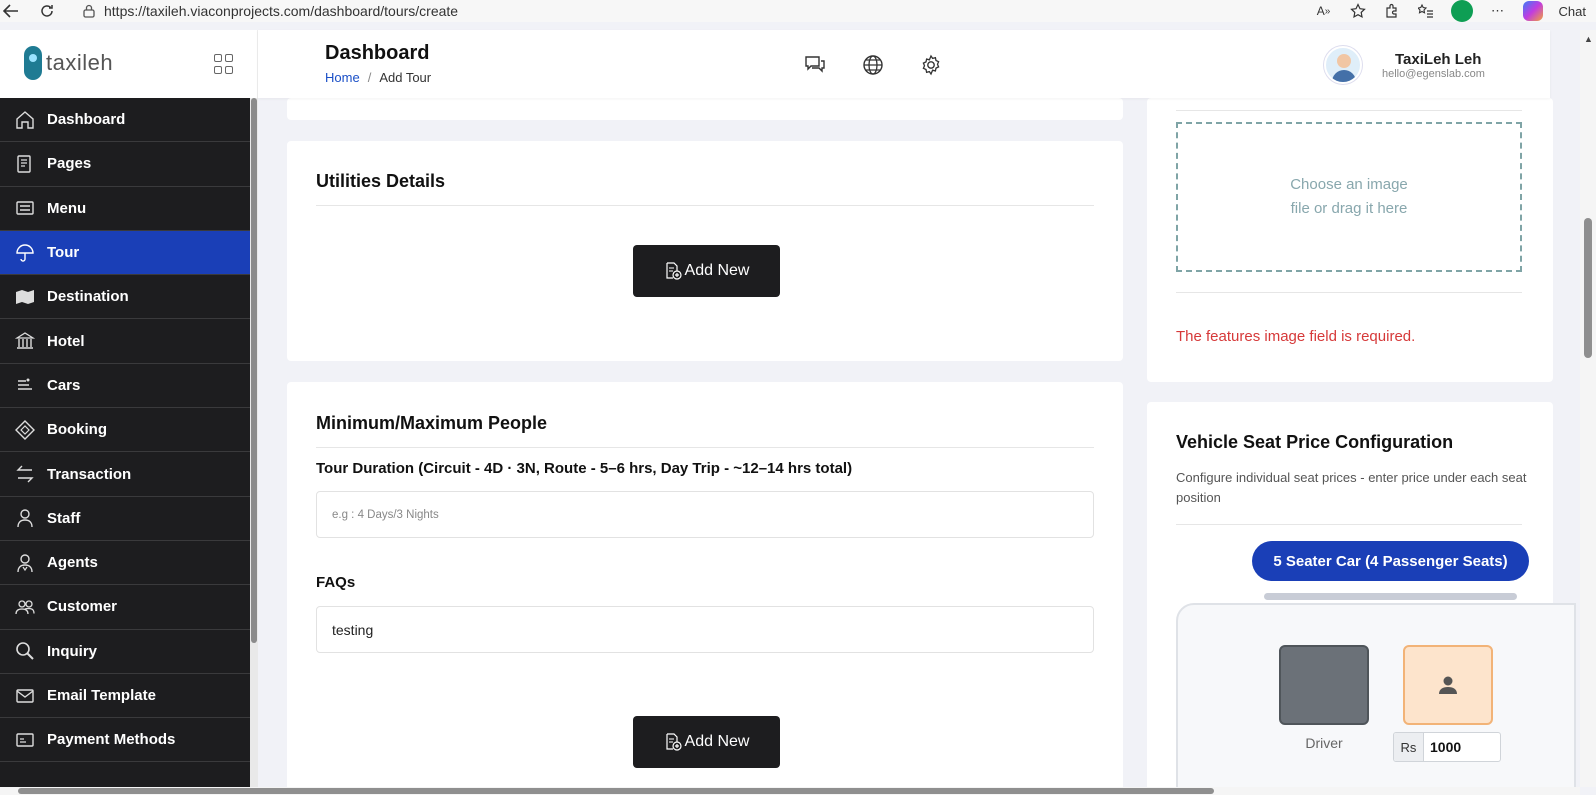  What do you see at coordinates (1392, 11) in the screenshot?
I see `extensions-icon` at bounding box center [1392, 11].